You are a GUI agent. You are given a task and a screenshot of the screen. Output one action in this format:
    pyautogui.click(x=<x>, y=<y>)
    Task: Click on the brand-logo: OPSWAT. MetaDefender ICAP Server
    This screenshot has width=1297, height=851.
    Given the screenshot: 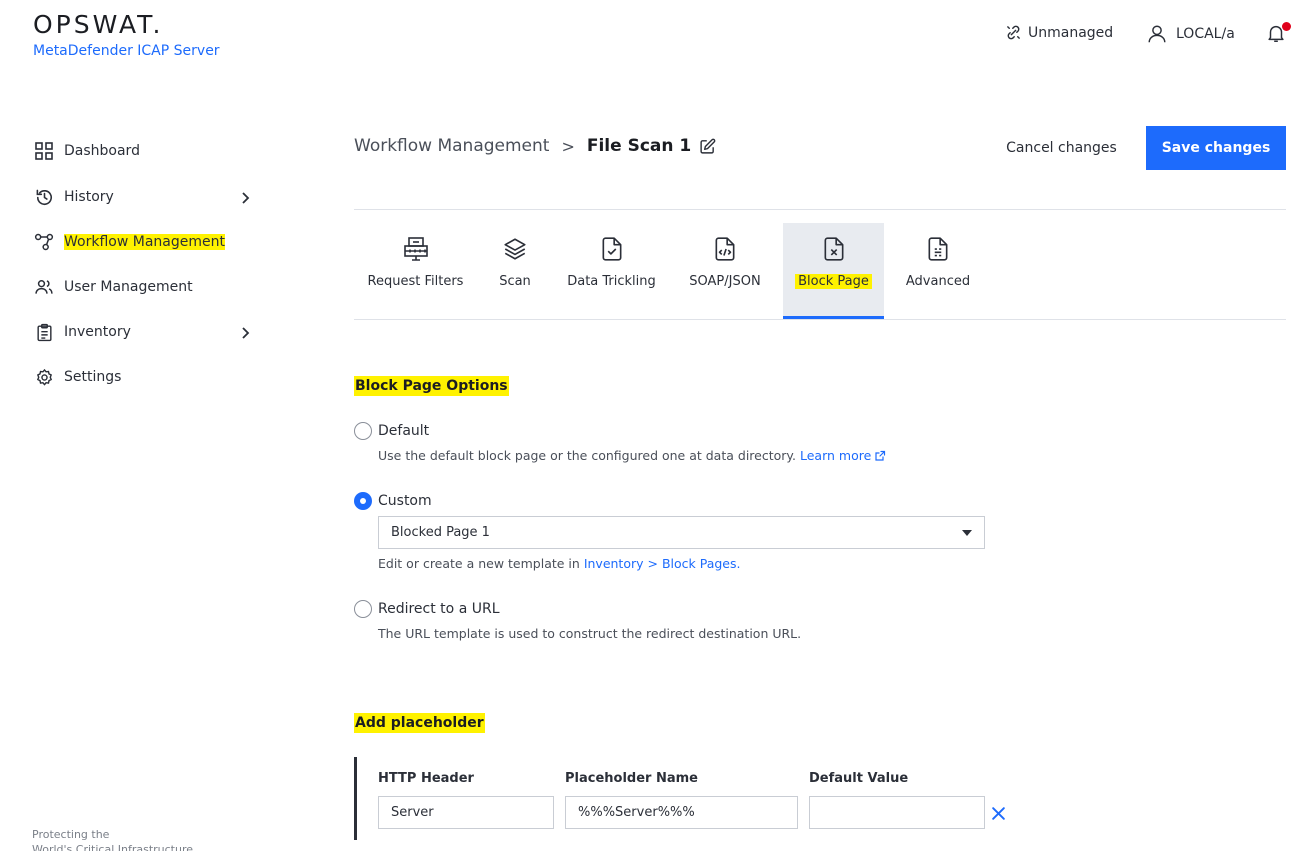 What is the action you would take?
    pyautogui.click(x=126, y=34)
    